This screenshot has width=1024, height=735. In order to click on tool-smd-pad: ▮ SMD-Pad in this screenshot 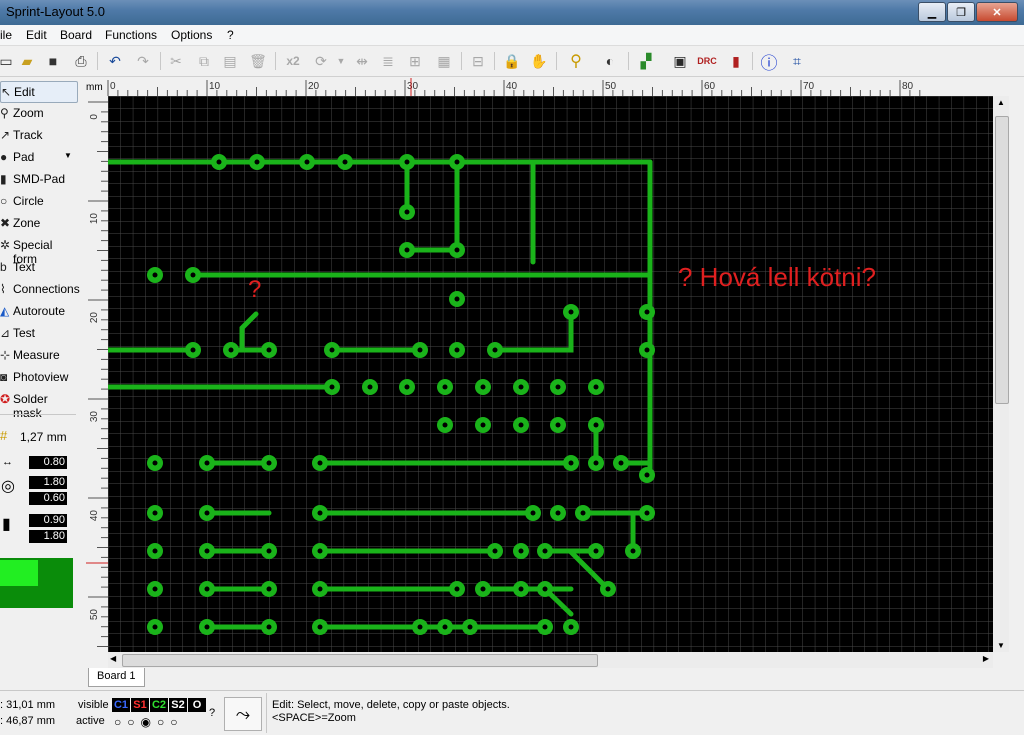, I will do `click(38, 179)`.